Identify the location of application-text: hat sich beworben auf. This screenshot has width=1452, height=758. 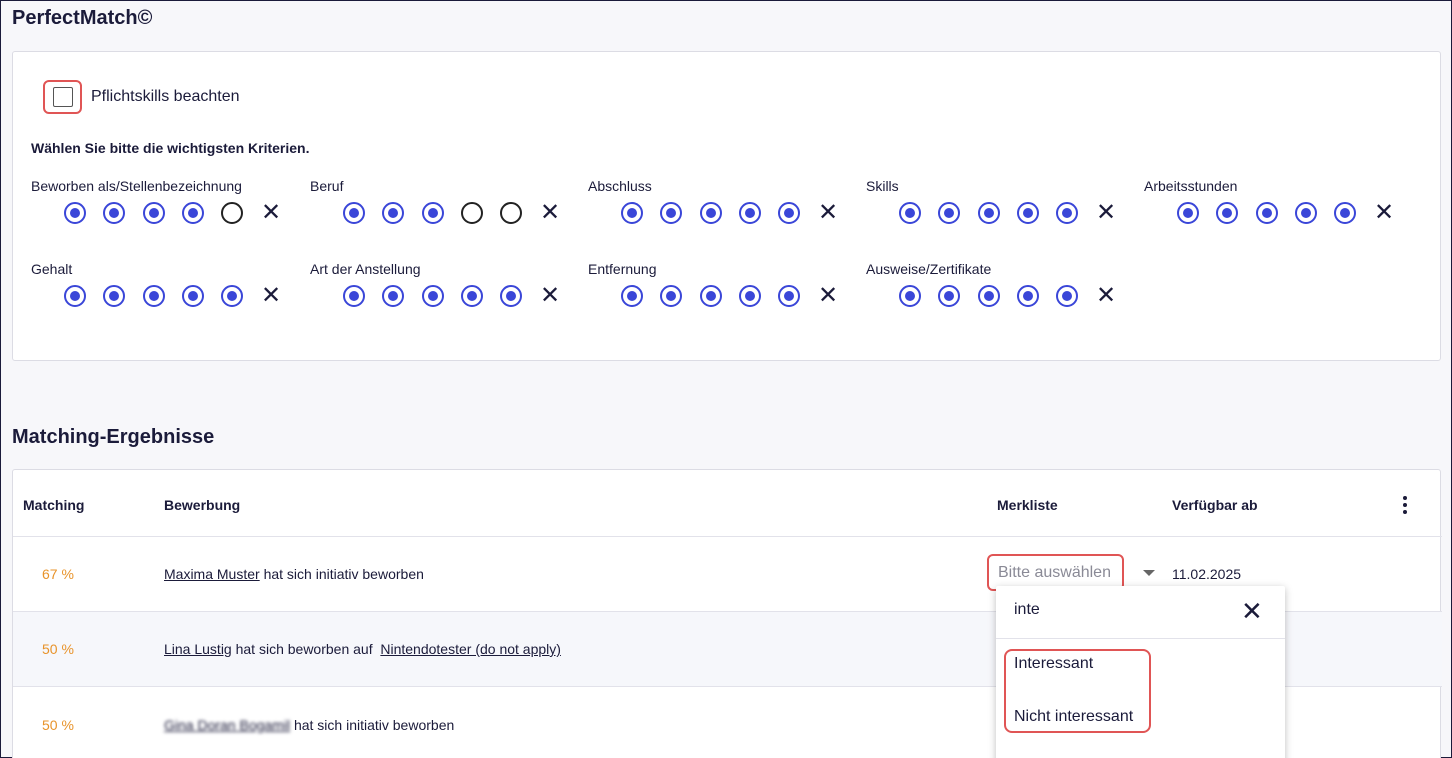
(304, 649).